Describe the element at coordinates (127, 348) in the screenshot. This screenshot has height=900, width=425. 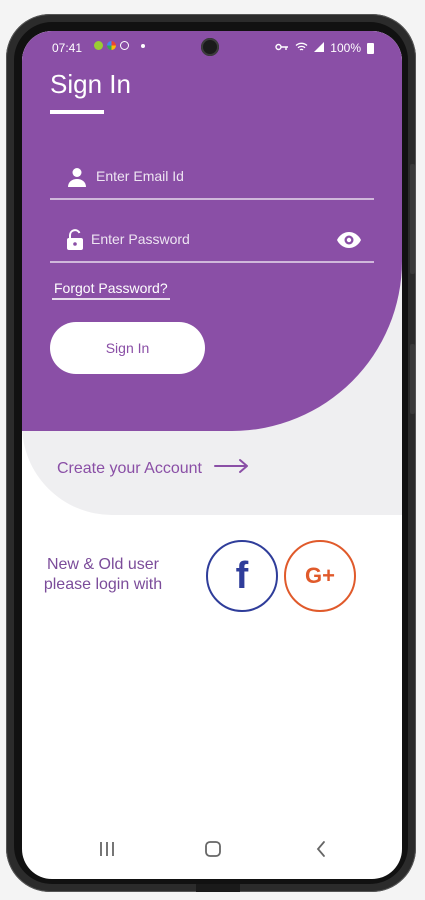
I see `sign-in-button: Sign In` at that location.